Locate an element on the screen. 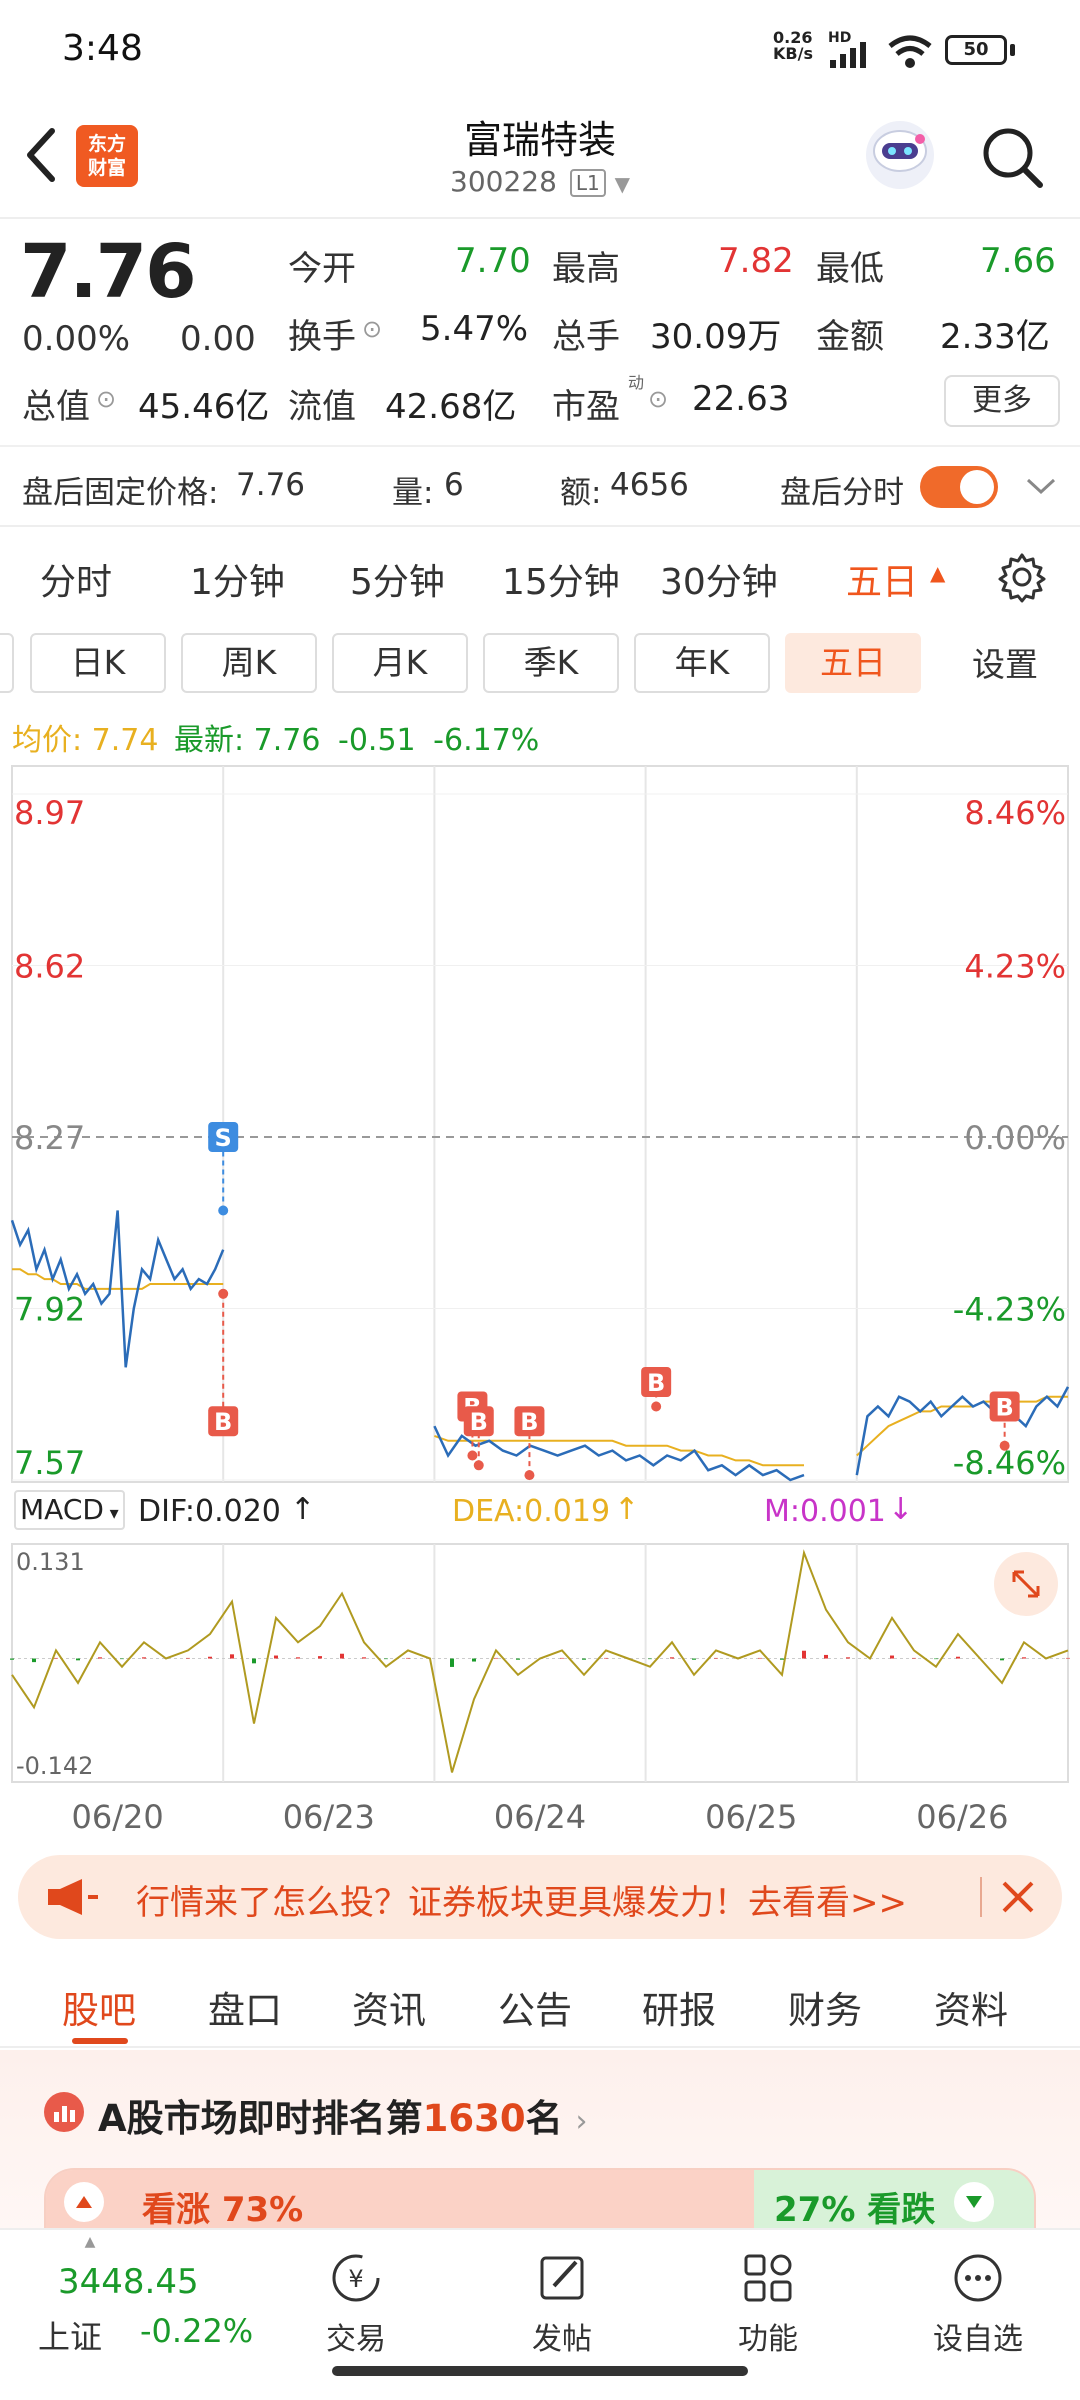  ktab-quarter: 季K is located at coordinates (551, 663).